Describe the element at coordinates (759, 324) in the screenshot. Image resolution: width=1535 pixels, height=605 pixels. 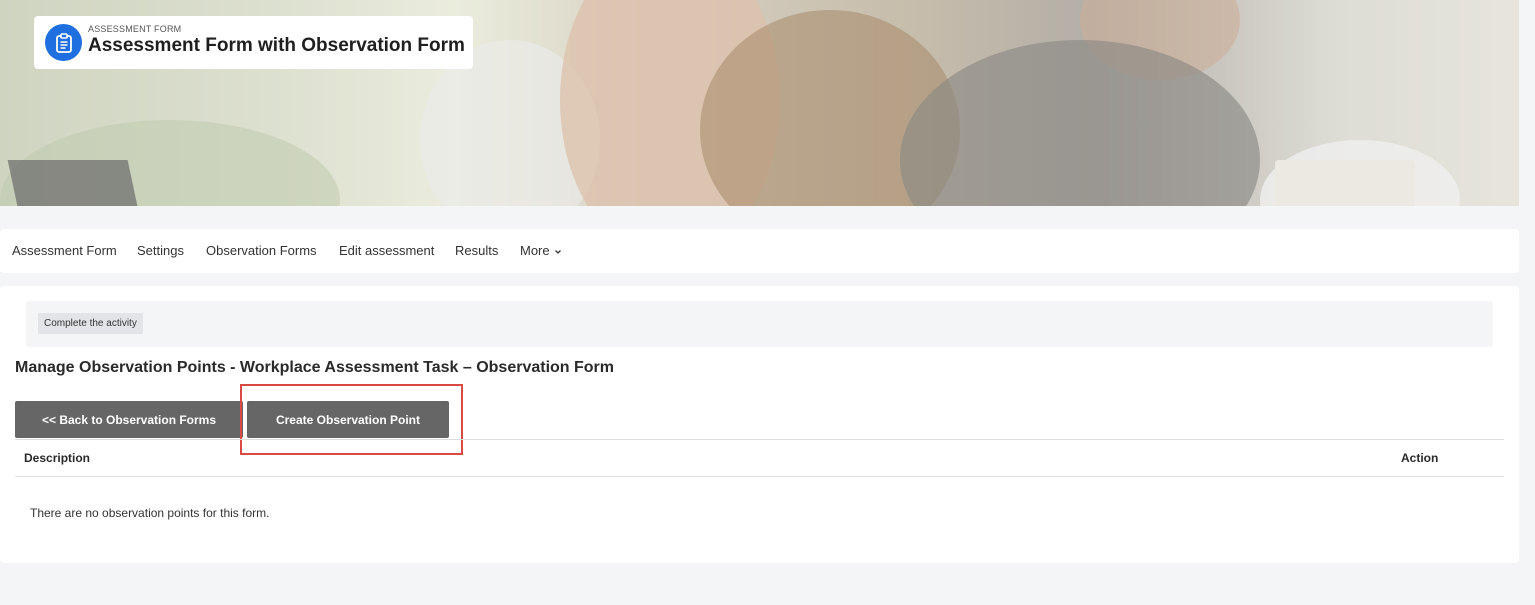
I see `activity-completion-panel: Complete the activity` at that location.